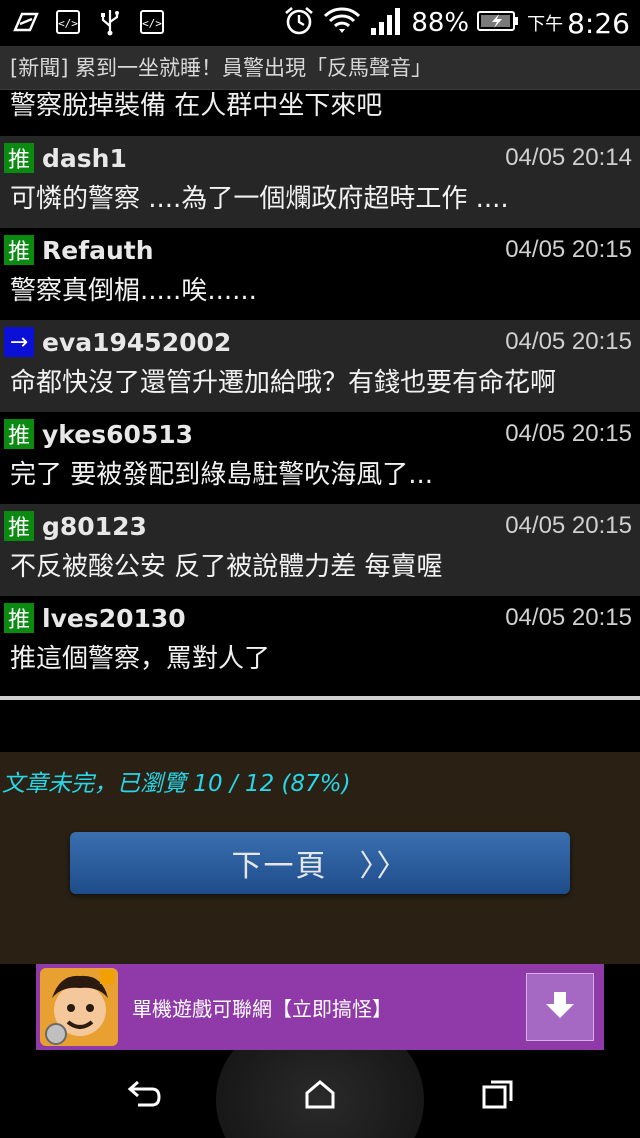 The width and height of the screenshot is (640, 1138). What do you see at coordinates (19, 342) in the screenshot?
I see `comment-tag: →` at bounding box center [19, 342].